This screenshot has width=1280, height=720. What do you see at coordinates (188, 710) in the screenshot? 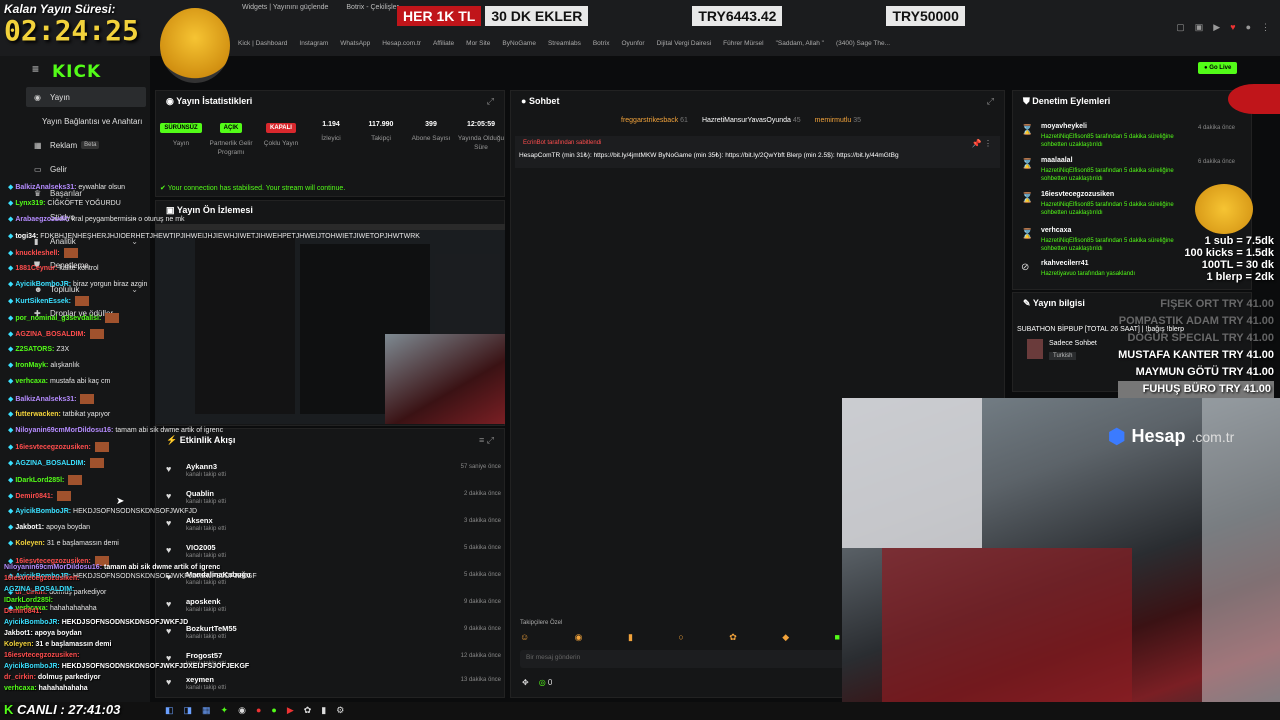
I see `app-icon: ◨` at bounding box center [188, 710].